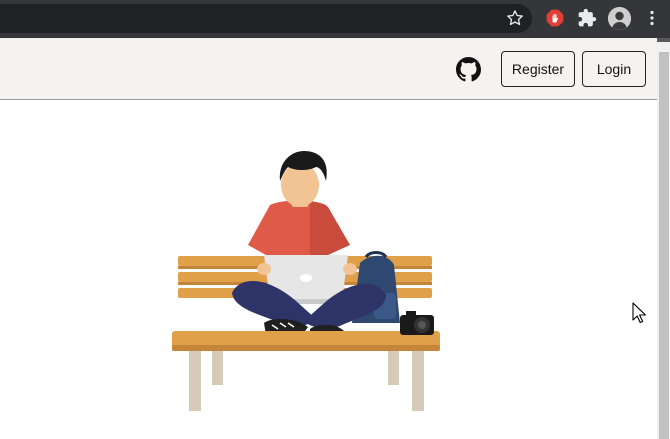  Describe the element at coordinates (664, 245) in the screenshot. I see `scrollbar-thumb` at that location.